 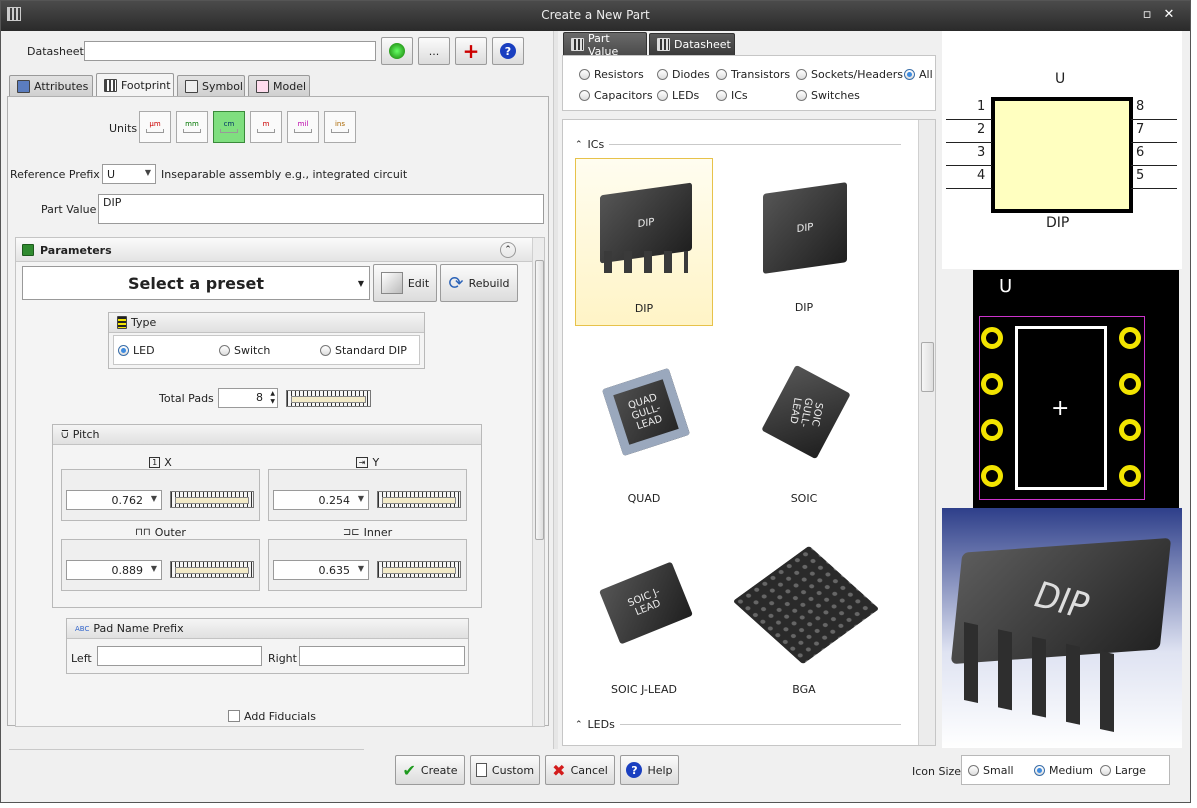 What do you see at coordinates (926, 432) in the screenshot?
I see `gallery-scrollbar` at bounding box center [926, 432].